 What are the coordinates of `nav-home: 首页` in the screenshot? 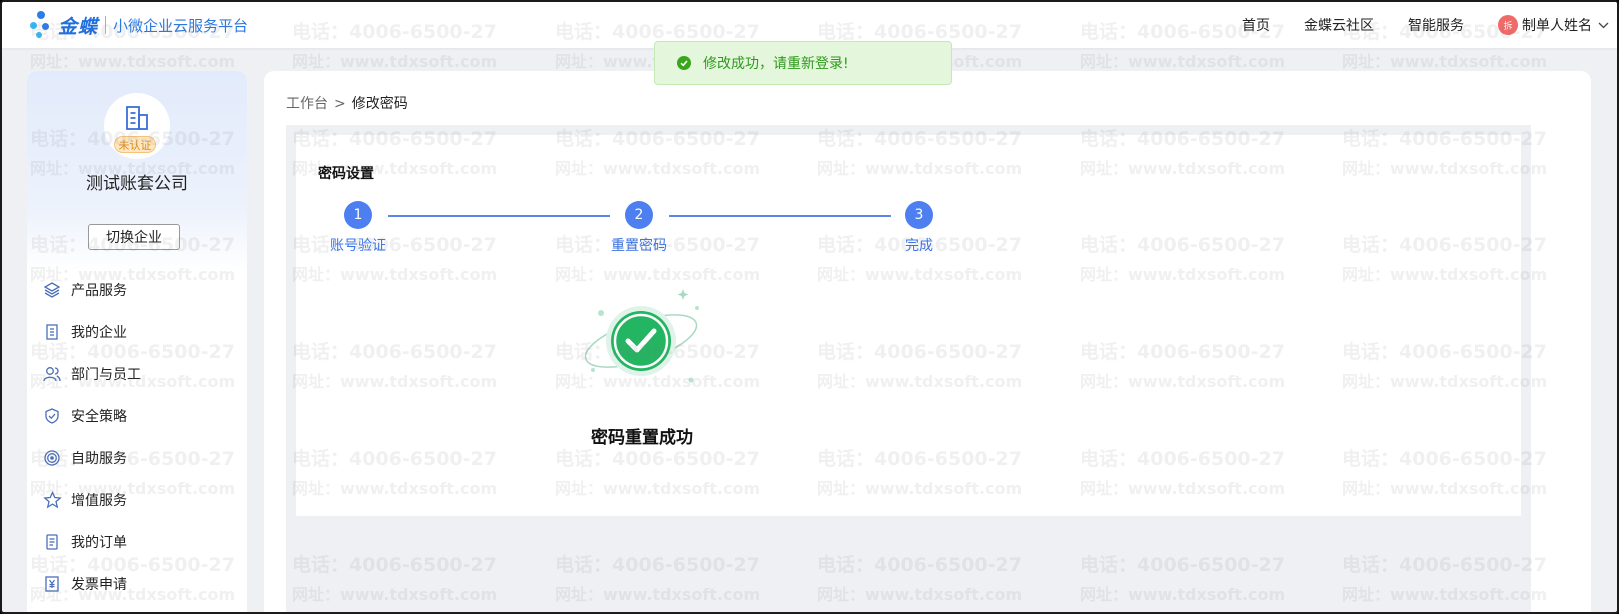 It's located at (1256, 25).